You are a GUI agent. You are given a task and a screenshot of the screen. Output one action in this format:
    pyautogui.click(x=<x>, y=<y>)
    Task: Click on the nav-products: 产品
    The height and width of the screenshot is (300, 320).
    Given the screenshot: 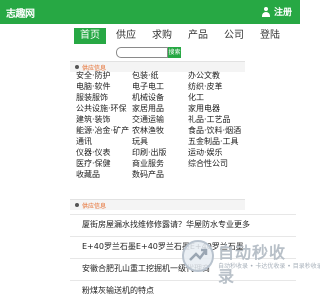 What is the action you would take?
    pyautogui.click(x=198, y=36)
    